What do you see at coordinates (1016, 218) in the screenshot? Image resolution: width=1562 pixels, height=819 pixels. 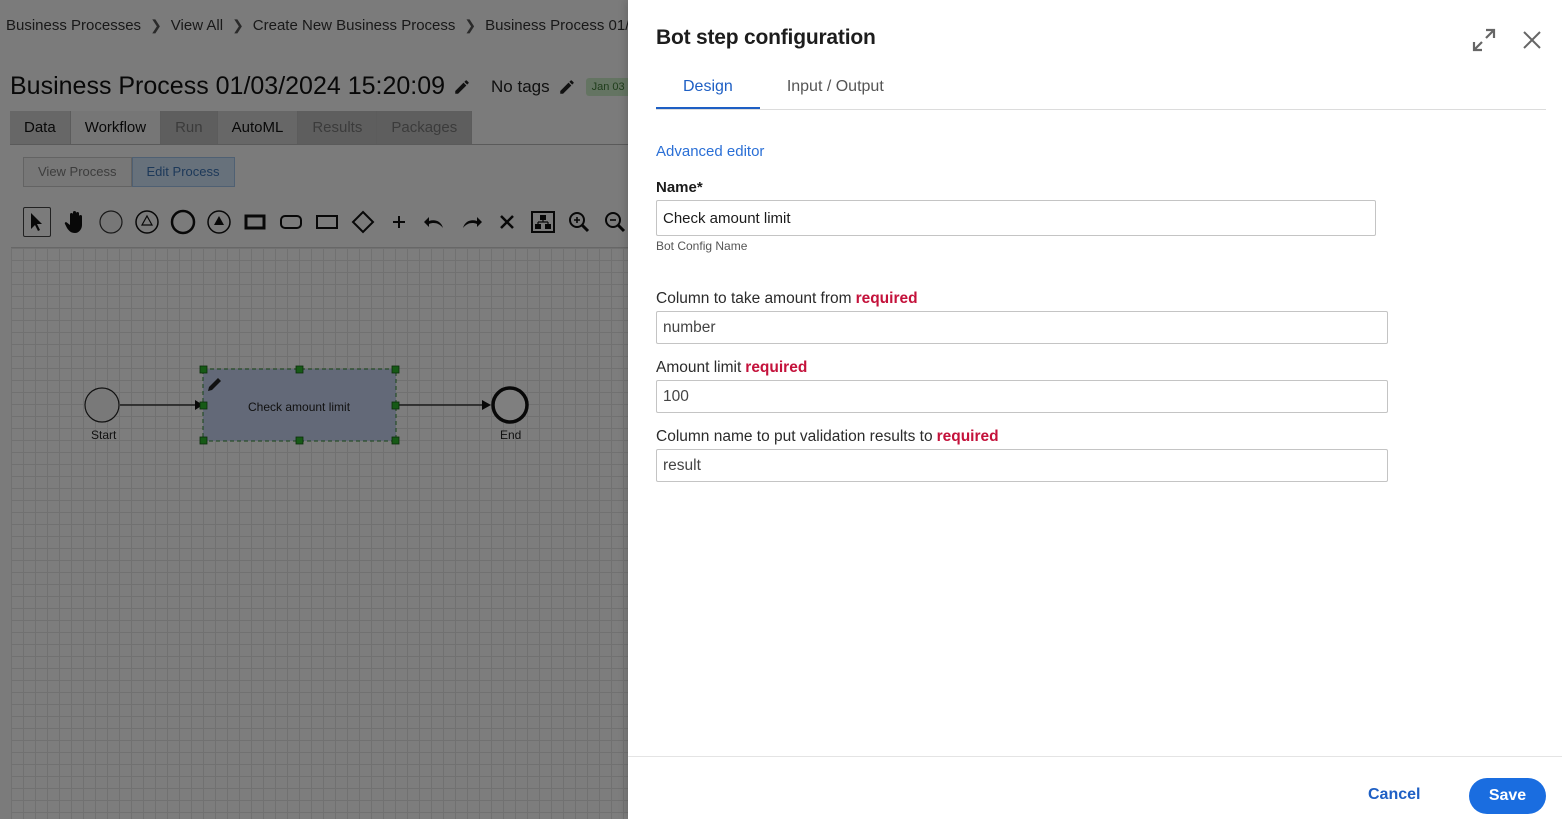 I see `name-field` at bounding box center [1016, 218].